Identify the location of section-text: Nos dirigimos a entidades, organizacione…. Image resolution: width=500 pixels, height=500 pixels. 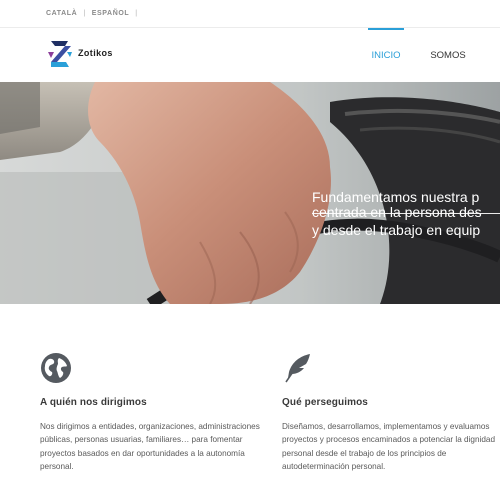
(150, 446).